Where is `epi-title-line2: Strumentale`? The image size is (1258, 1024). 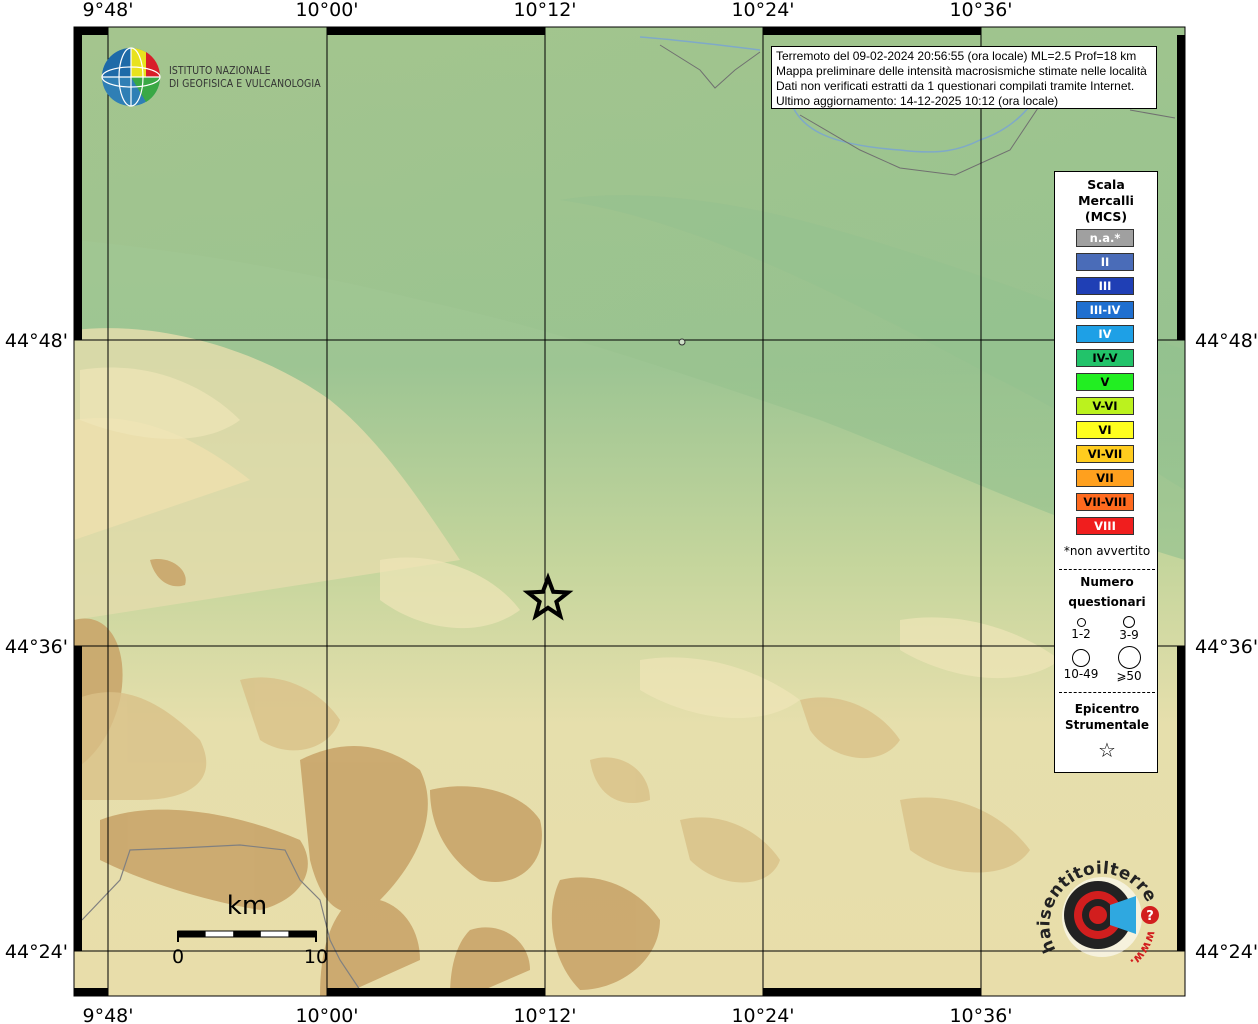 epi-title-line2: Strumentale is located at coordinates (1107, 725).